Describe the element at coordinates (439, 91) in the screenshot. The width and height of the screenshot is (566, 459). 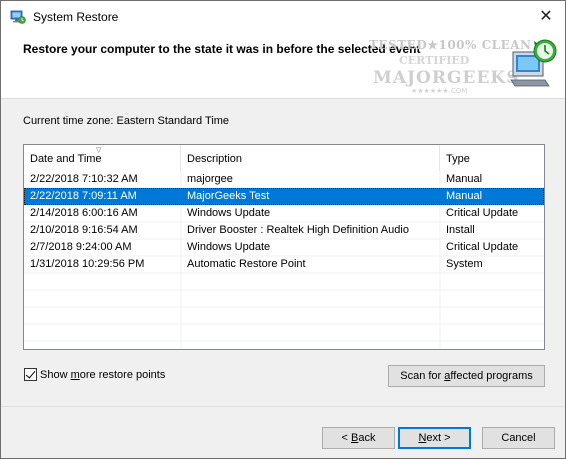
I see `watermark-line-4: ★★★★★★.COM` at that location.